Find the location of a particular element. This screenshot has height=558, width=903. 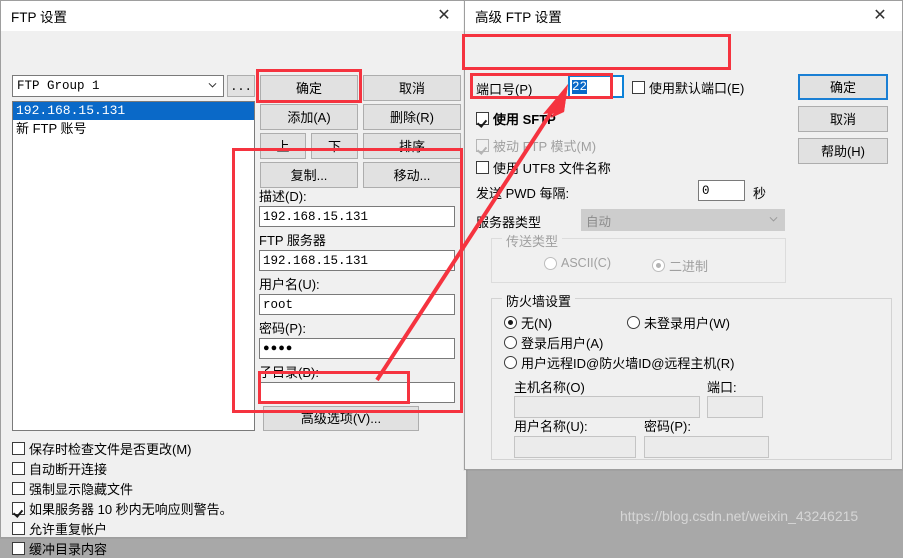

firewall-radio-none: 无(N) is located at coordinates (528, 322).